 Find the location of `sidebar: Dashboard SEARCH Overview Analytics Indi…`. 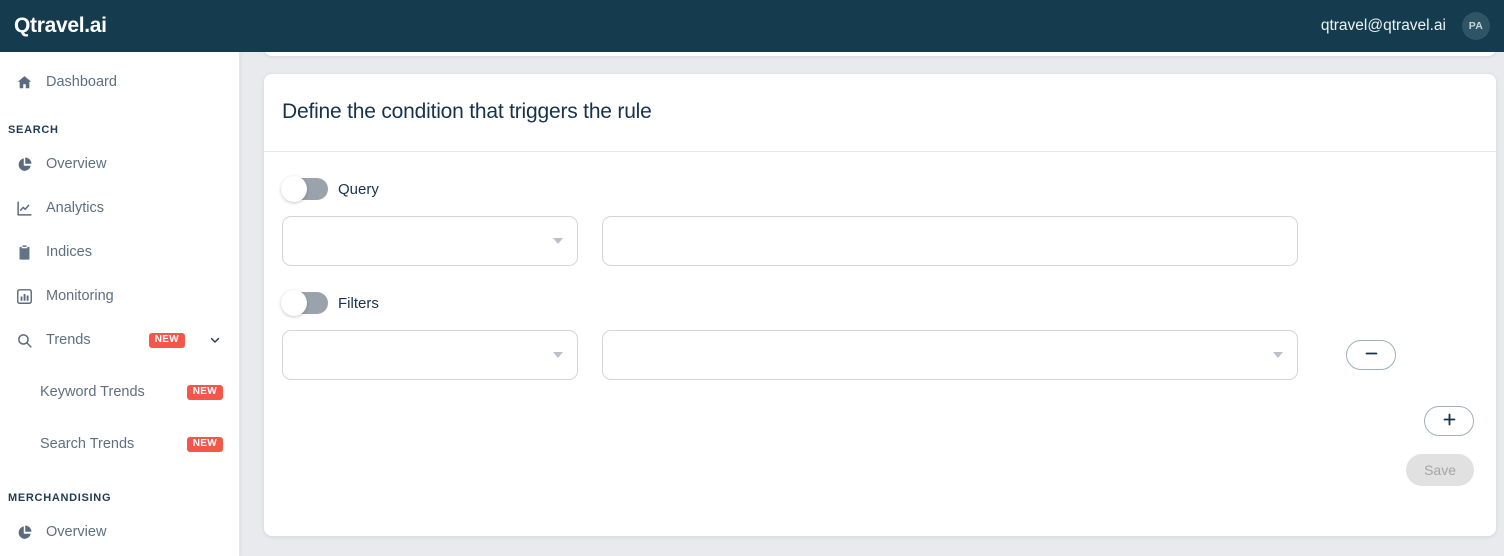

sidebar: Dashboard SEARCH Overview Analytics Indi… is located at coordinates (120, 304).